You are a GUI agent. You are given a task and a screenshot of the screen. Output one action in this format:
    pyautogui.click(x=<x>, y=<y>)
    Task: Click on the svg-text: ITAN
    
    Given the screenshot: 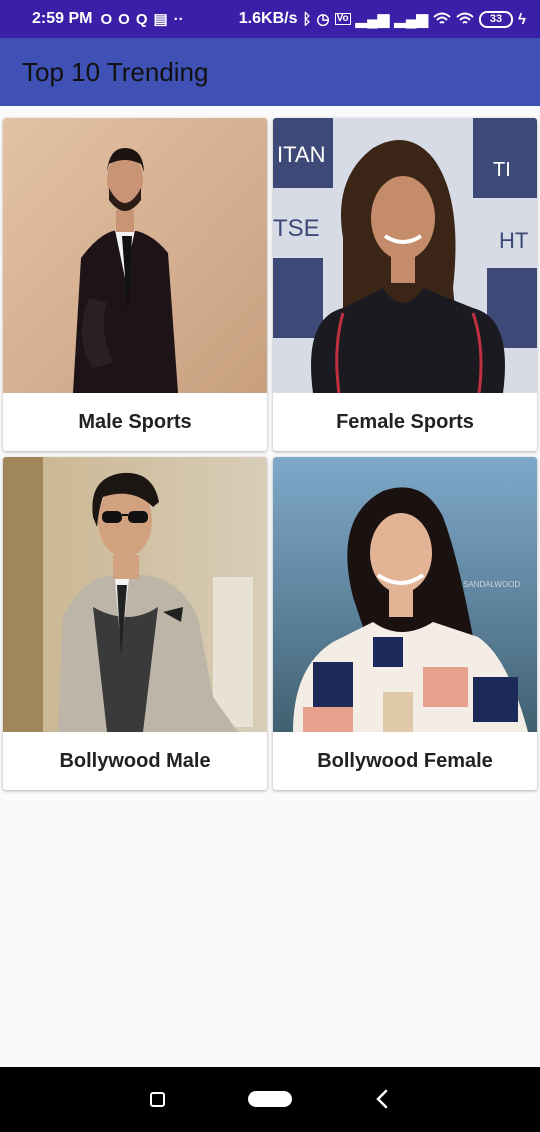 What is the action you would take?
    pyautogui.click(x=301, y=154)
    